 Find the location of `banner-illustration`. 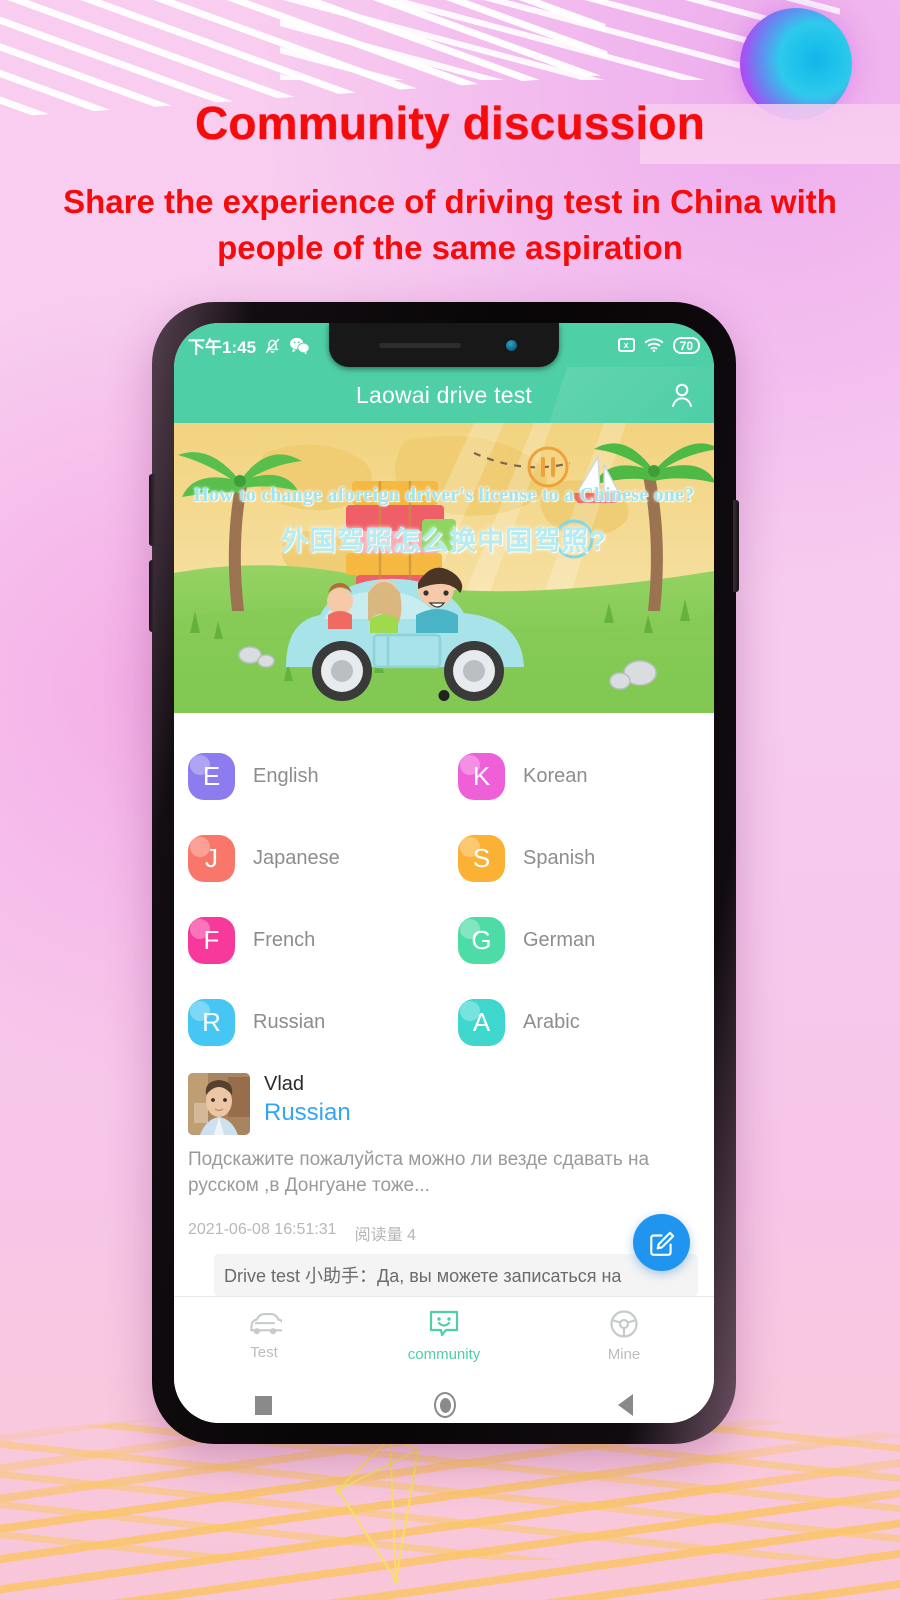

banner-illustration is located at coordinates (444, 568).